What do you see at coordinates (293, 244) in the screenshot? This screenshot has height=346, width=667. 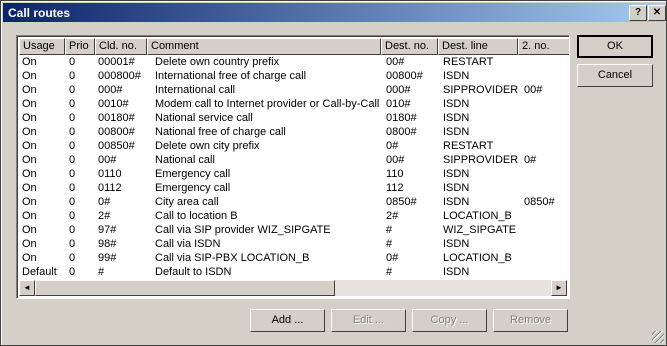 I see `table-row: On 0 98# Call via ISDN # ISDN` at bounding box center [293, 244].